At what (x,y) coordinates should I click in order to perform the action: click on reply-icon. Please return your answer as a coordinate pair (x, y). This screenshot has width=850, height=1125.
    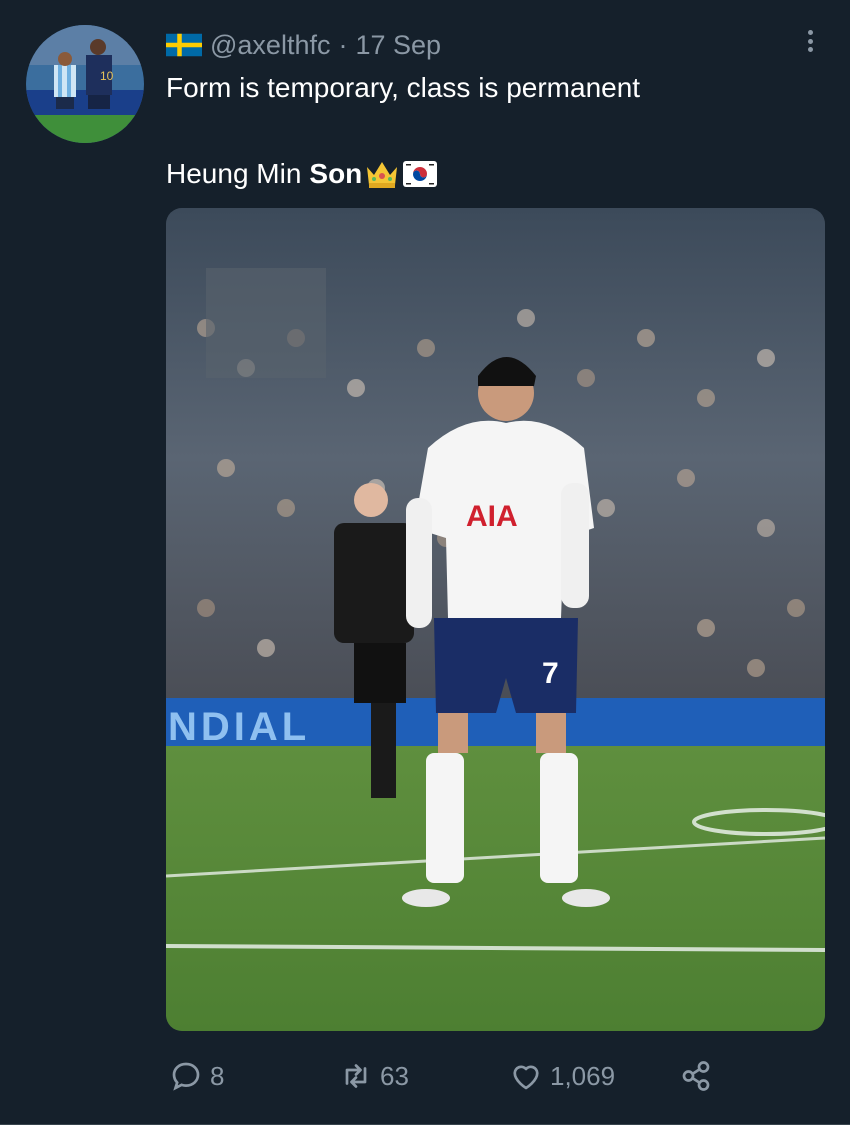
    Looking at the image, I should click on (186, 1076).